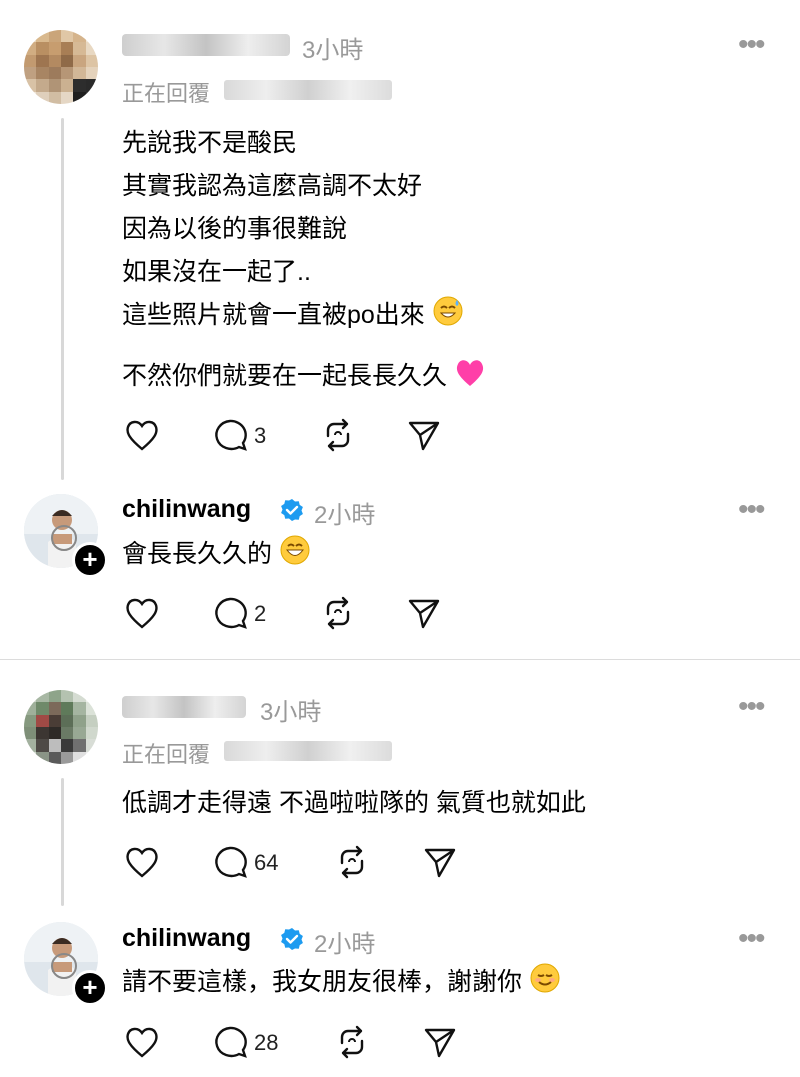 Image resolution: width=800 pixels, height=1077 pixels. What do you see at coordinates (272, 186) in the screenshot?
I see `comment-line: 其實我認為這麼高調不太好` at bounding box center [272, 186].